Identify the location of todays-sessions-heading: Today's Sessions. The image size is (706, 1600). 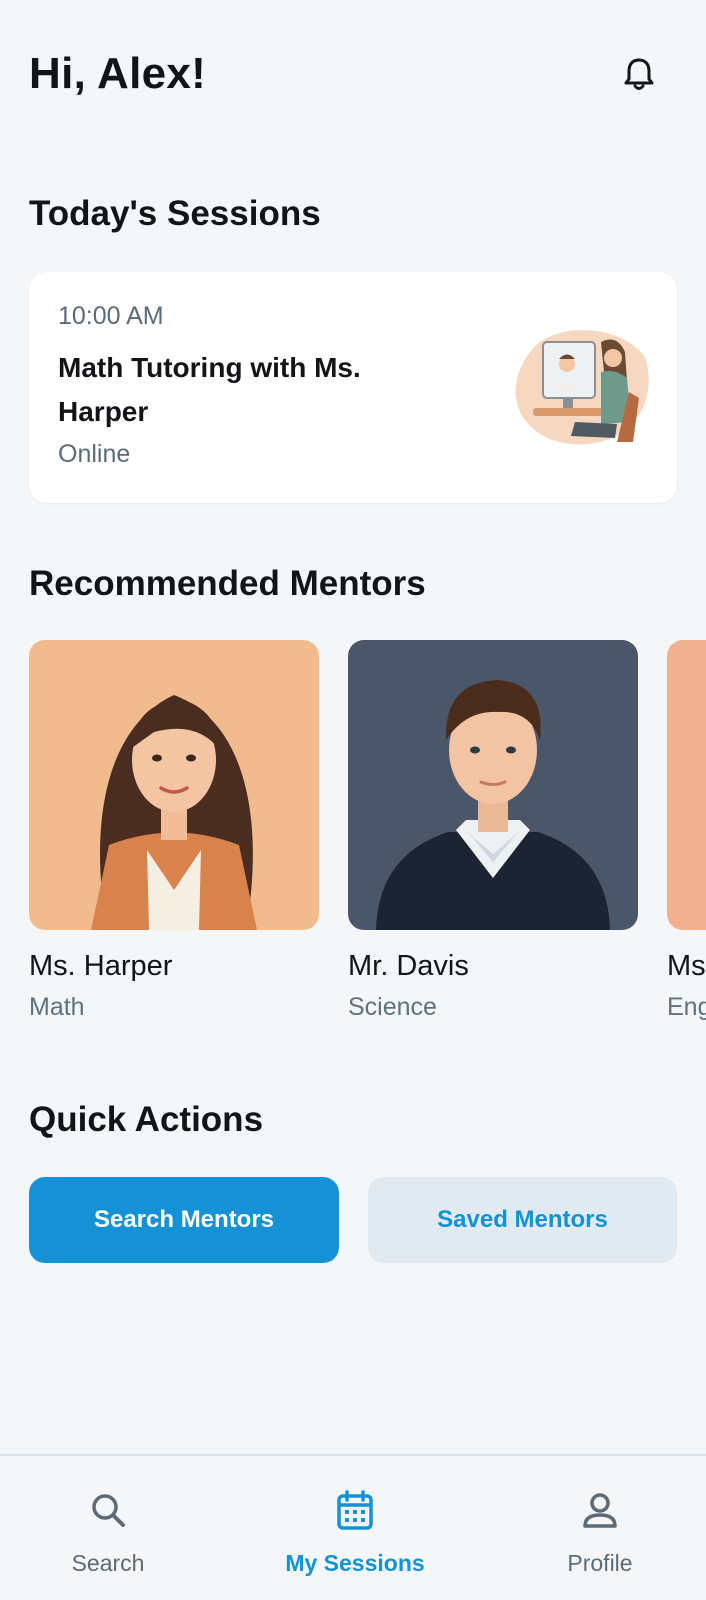
(175, 213).